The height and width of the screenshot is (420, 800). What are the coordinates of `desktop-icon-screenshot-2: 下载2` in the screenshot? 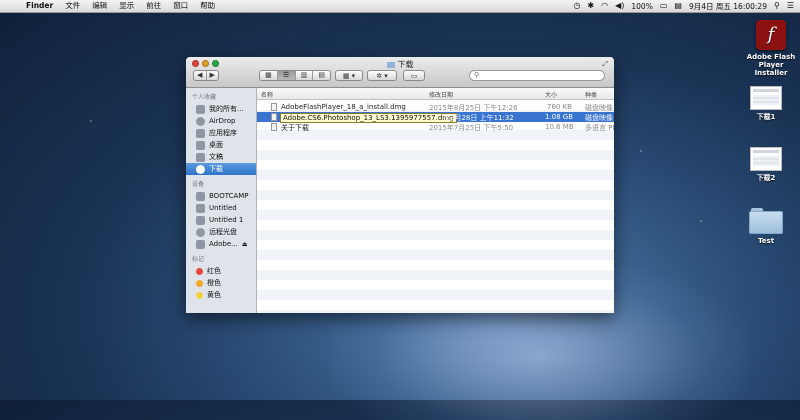 It's located at (766, 164).